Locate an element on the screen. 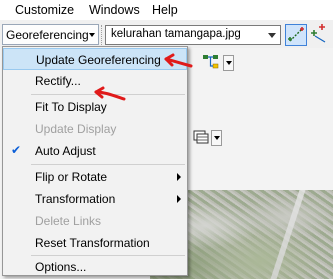 Image resolution: width=333 pixels, height=279 pixels. menu-help: Help is located at coordinates (165, 10).